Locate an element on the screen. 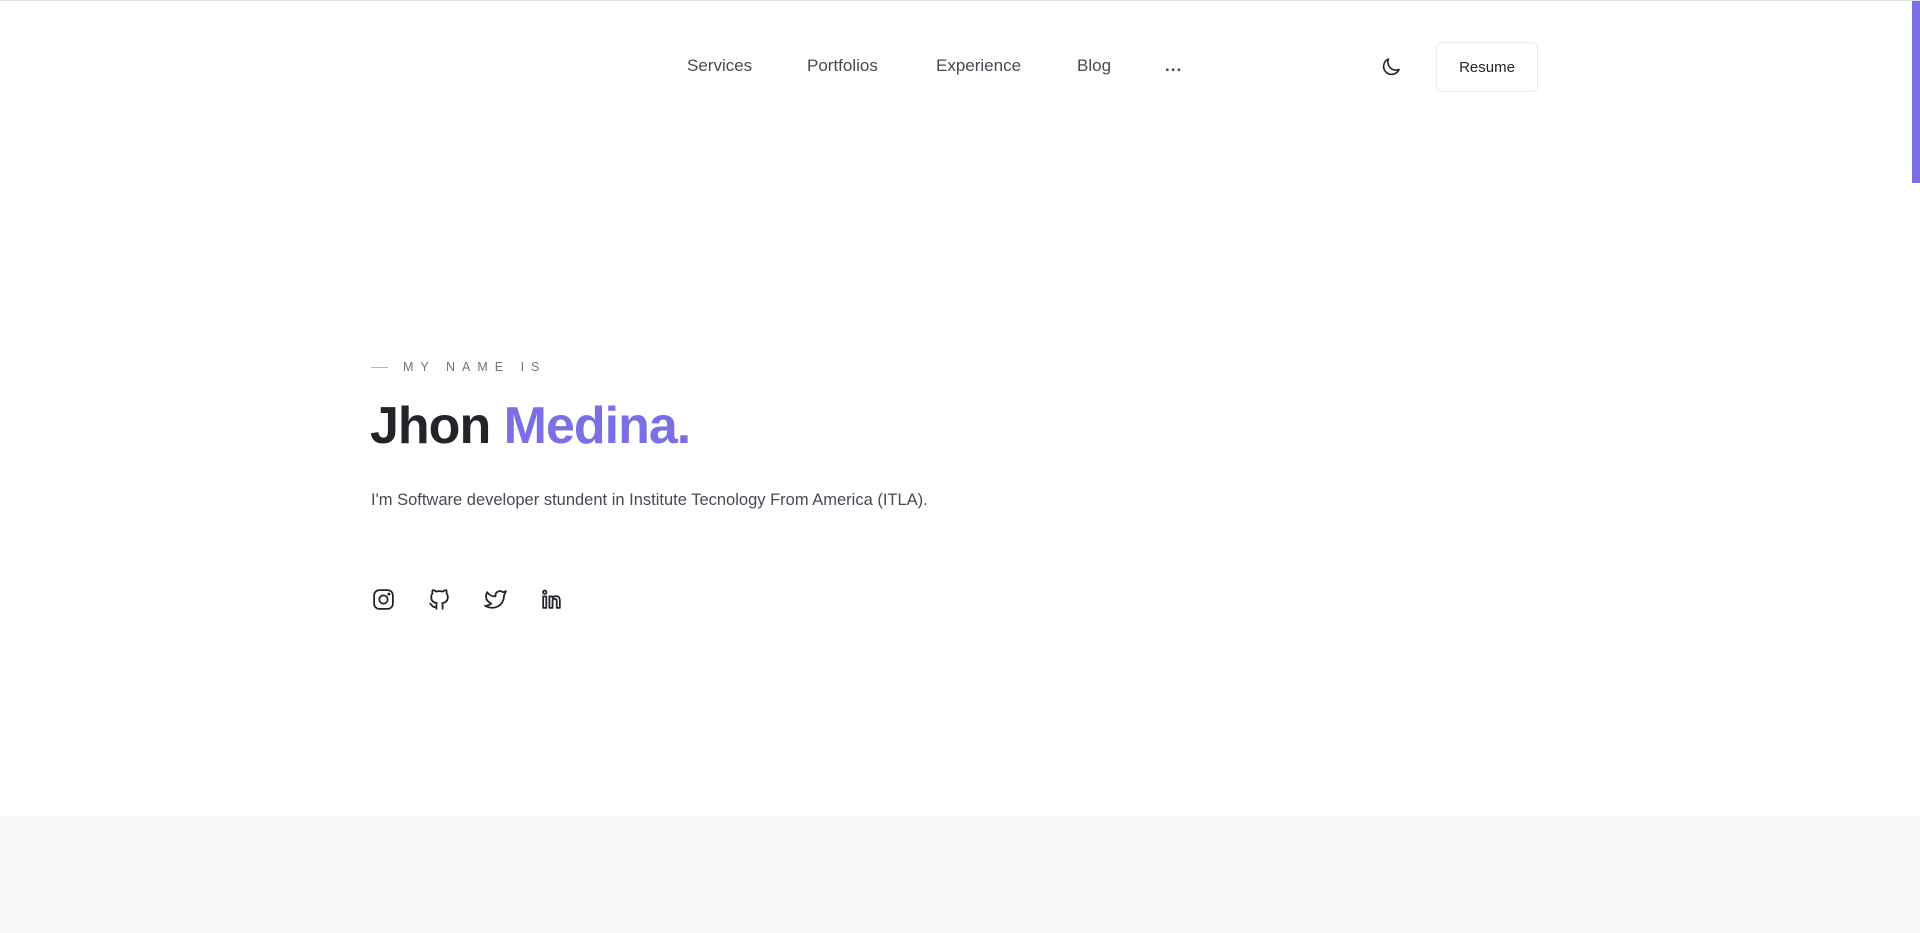 The image size is (1920, 933). nav-item-experience: Experience is located at coordinates (978, 66).